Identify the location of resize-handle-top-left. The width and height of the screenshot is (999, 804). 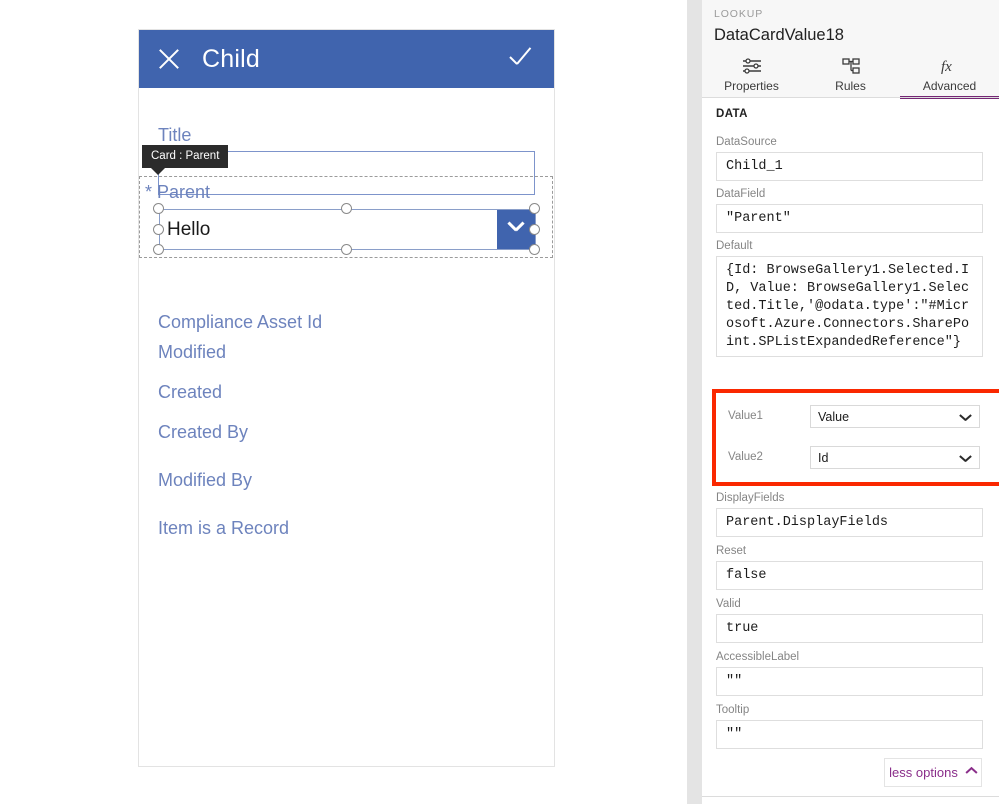
(158, 208).